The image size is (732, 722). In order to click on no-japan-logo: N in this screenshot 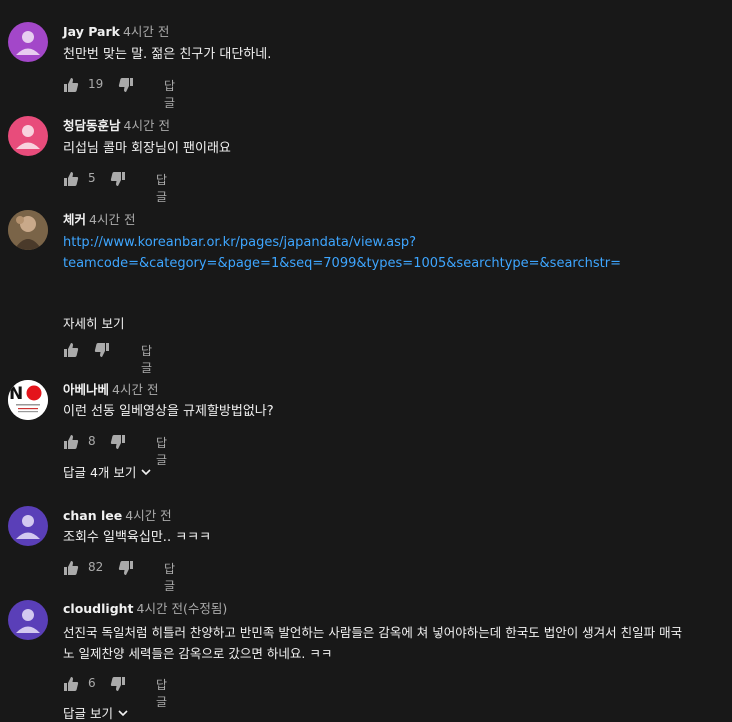, I will do `click(28, 400)`.